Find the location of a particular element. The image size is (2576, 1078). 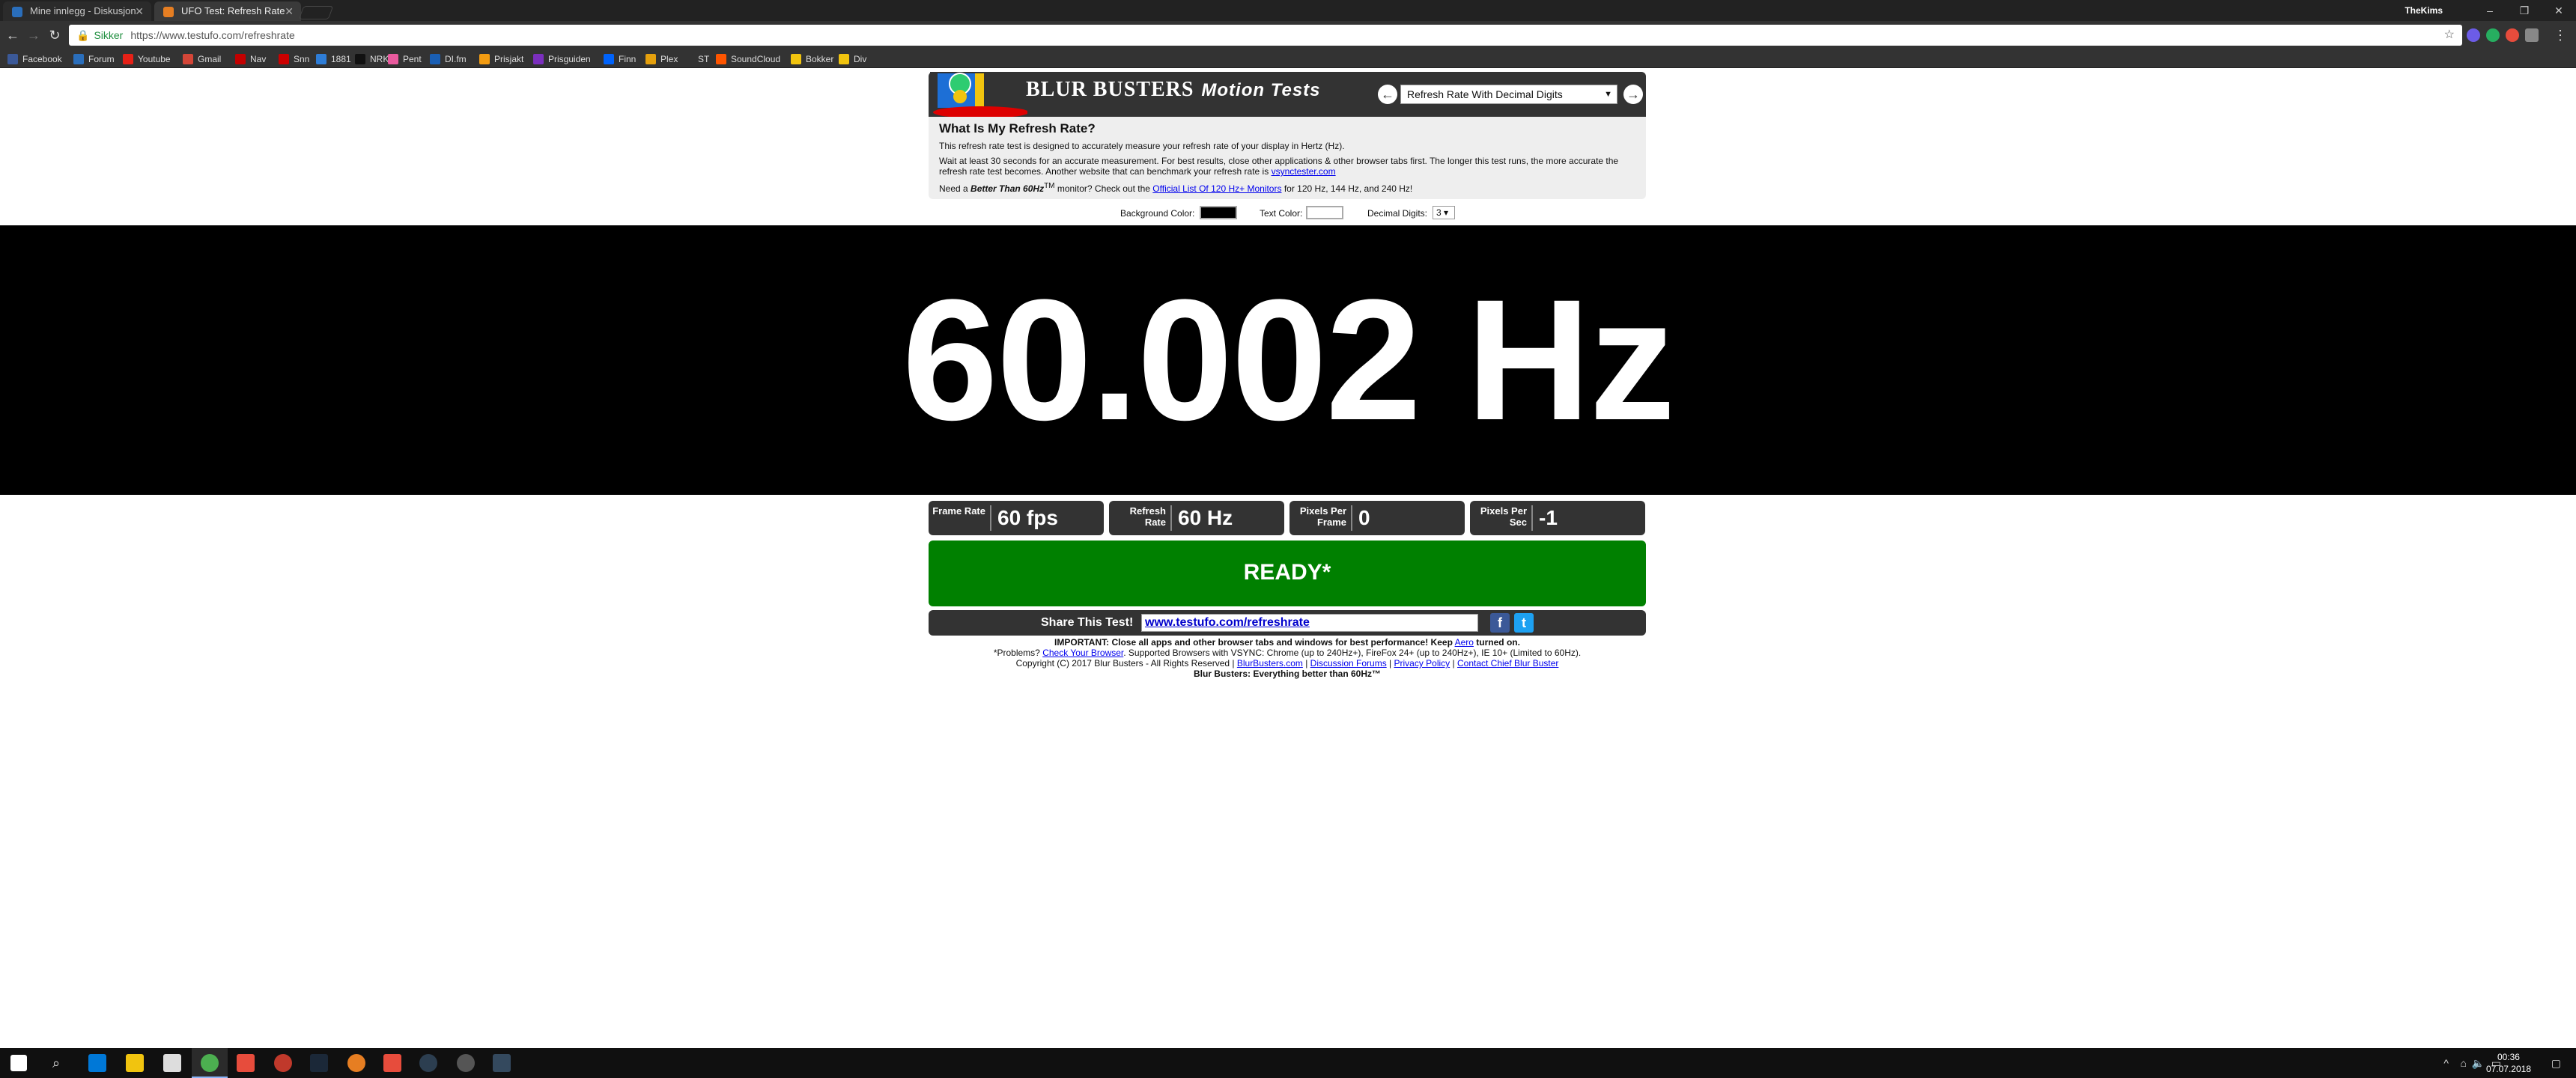

forums-link: Discussion Forums is located at coordinates (1348, 663).